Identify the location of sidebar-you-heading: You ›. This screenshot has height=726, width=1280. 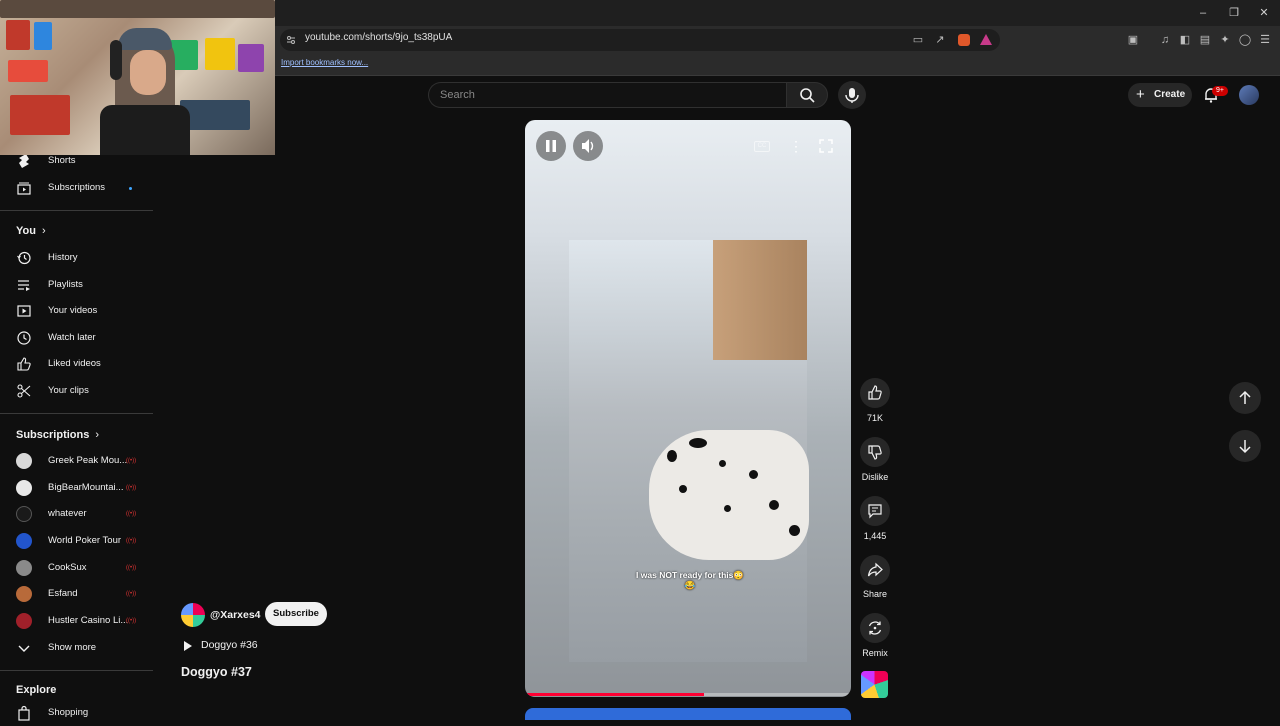
(31, 231).